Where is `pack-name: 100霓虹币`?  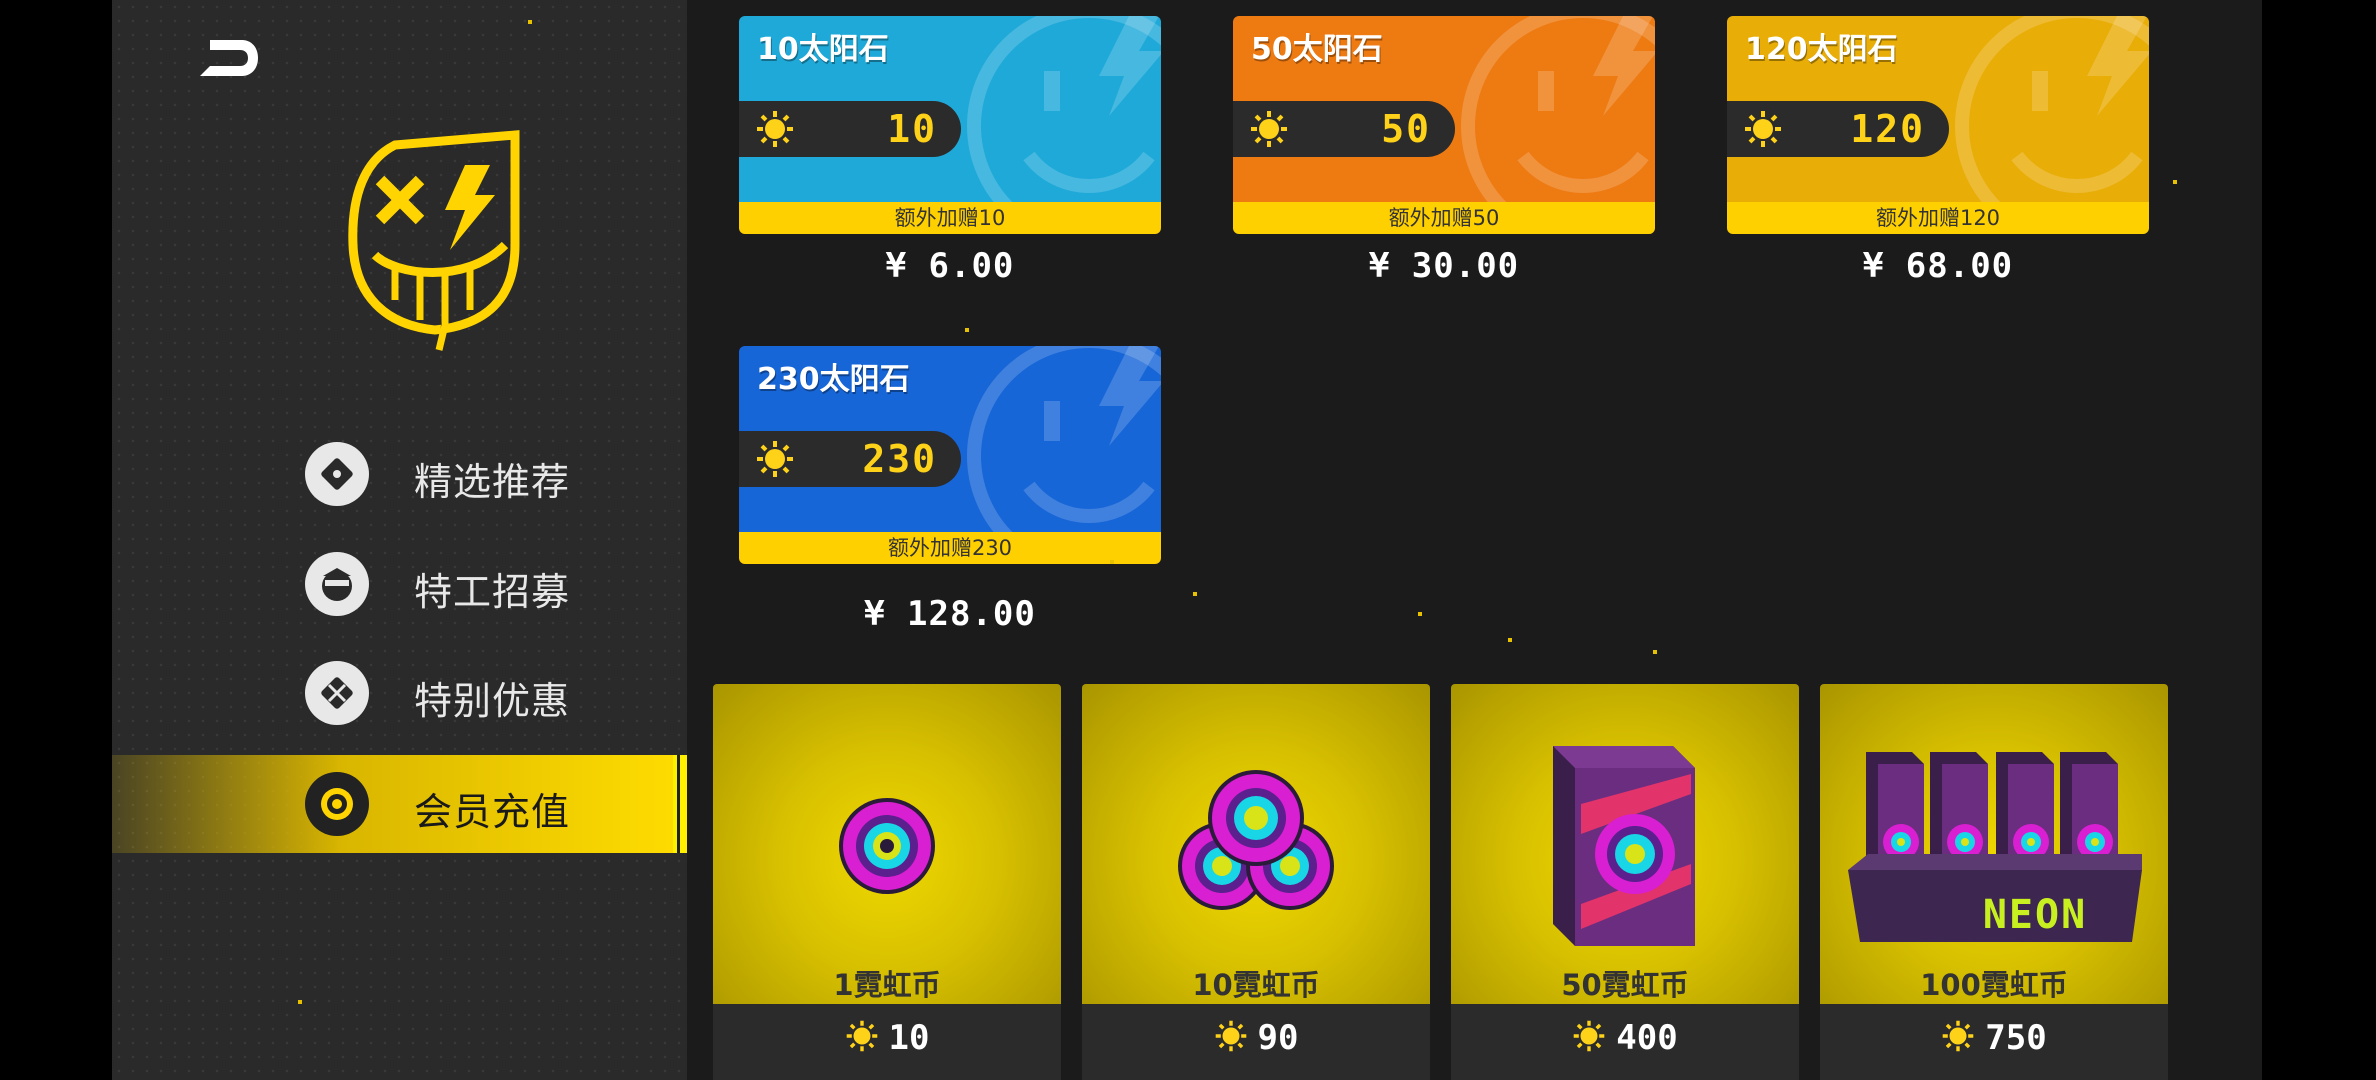
pack-name: 100霓虹币 is located at coordinates (1994, 985).